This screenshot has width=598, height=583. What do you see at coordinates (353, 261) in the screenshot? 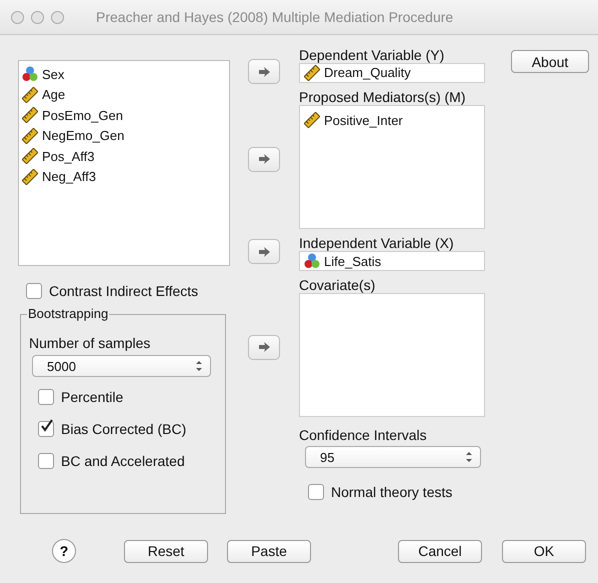
I see `variable-name: Life_Satis` at bounding box center [353, 261].